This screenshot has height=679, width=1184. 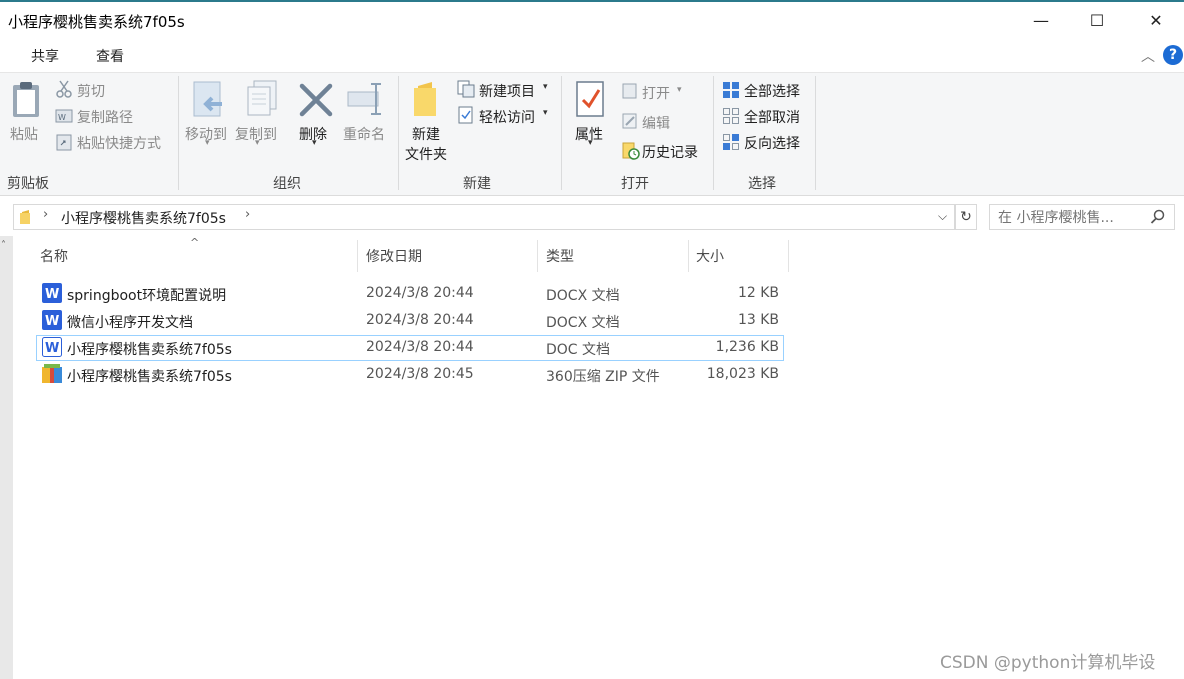 What do you see at coordinates (670, 152) in the screenshot?
I see `history-button: 历史记录` at bounding box center [670, 152].